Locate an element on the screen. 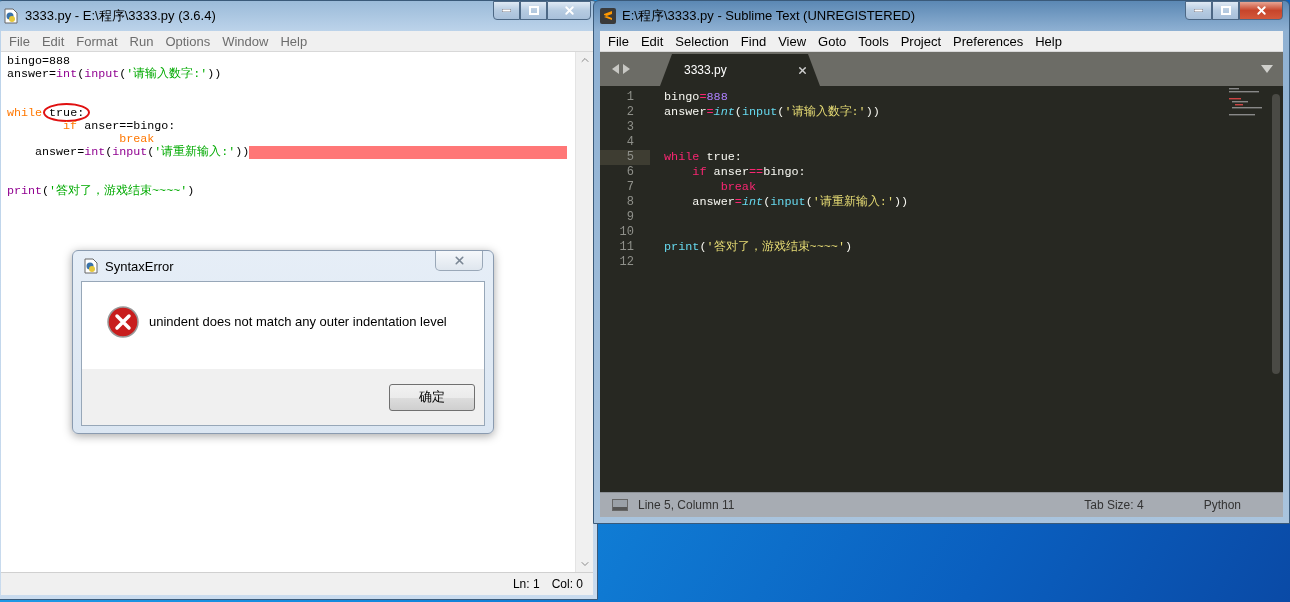  tab-size: Tab Size: 4 is located at coordinates (1114, 505).